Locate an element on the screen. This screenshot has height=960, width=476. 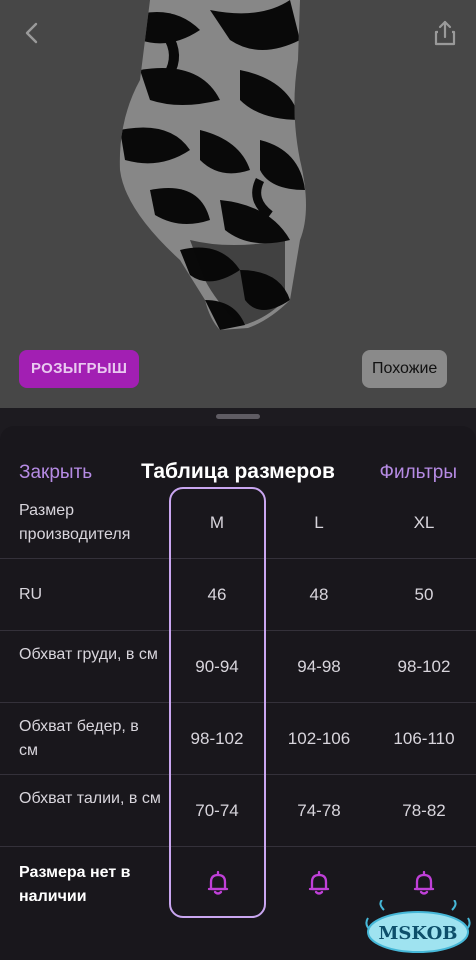
table-row: Обхват груди, в см 90-94 94-98 98-102 is located at coordinates (238, 667).